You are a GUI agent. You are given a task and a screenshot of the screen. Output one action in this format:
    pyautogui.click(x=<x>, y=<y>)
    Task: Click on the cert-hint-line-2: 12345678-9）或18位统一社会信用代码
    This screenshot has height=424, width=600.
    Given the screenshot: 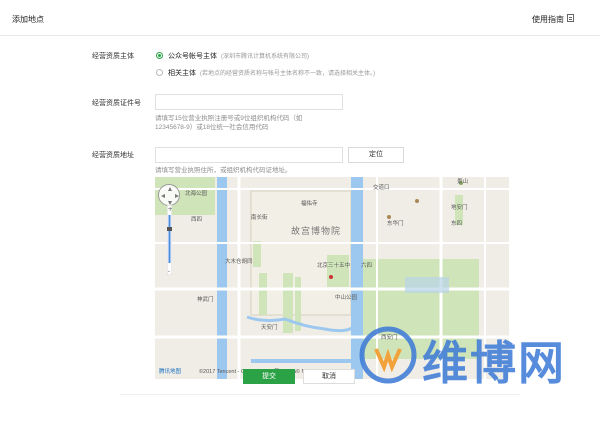 What is the action you would take?
    pyautogui.click(x=212, y=127)
    